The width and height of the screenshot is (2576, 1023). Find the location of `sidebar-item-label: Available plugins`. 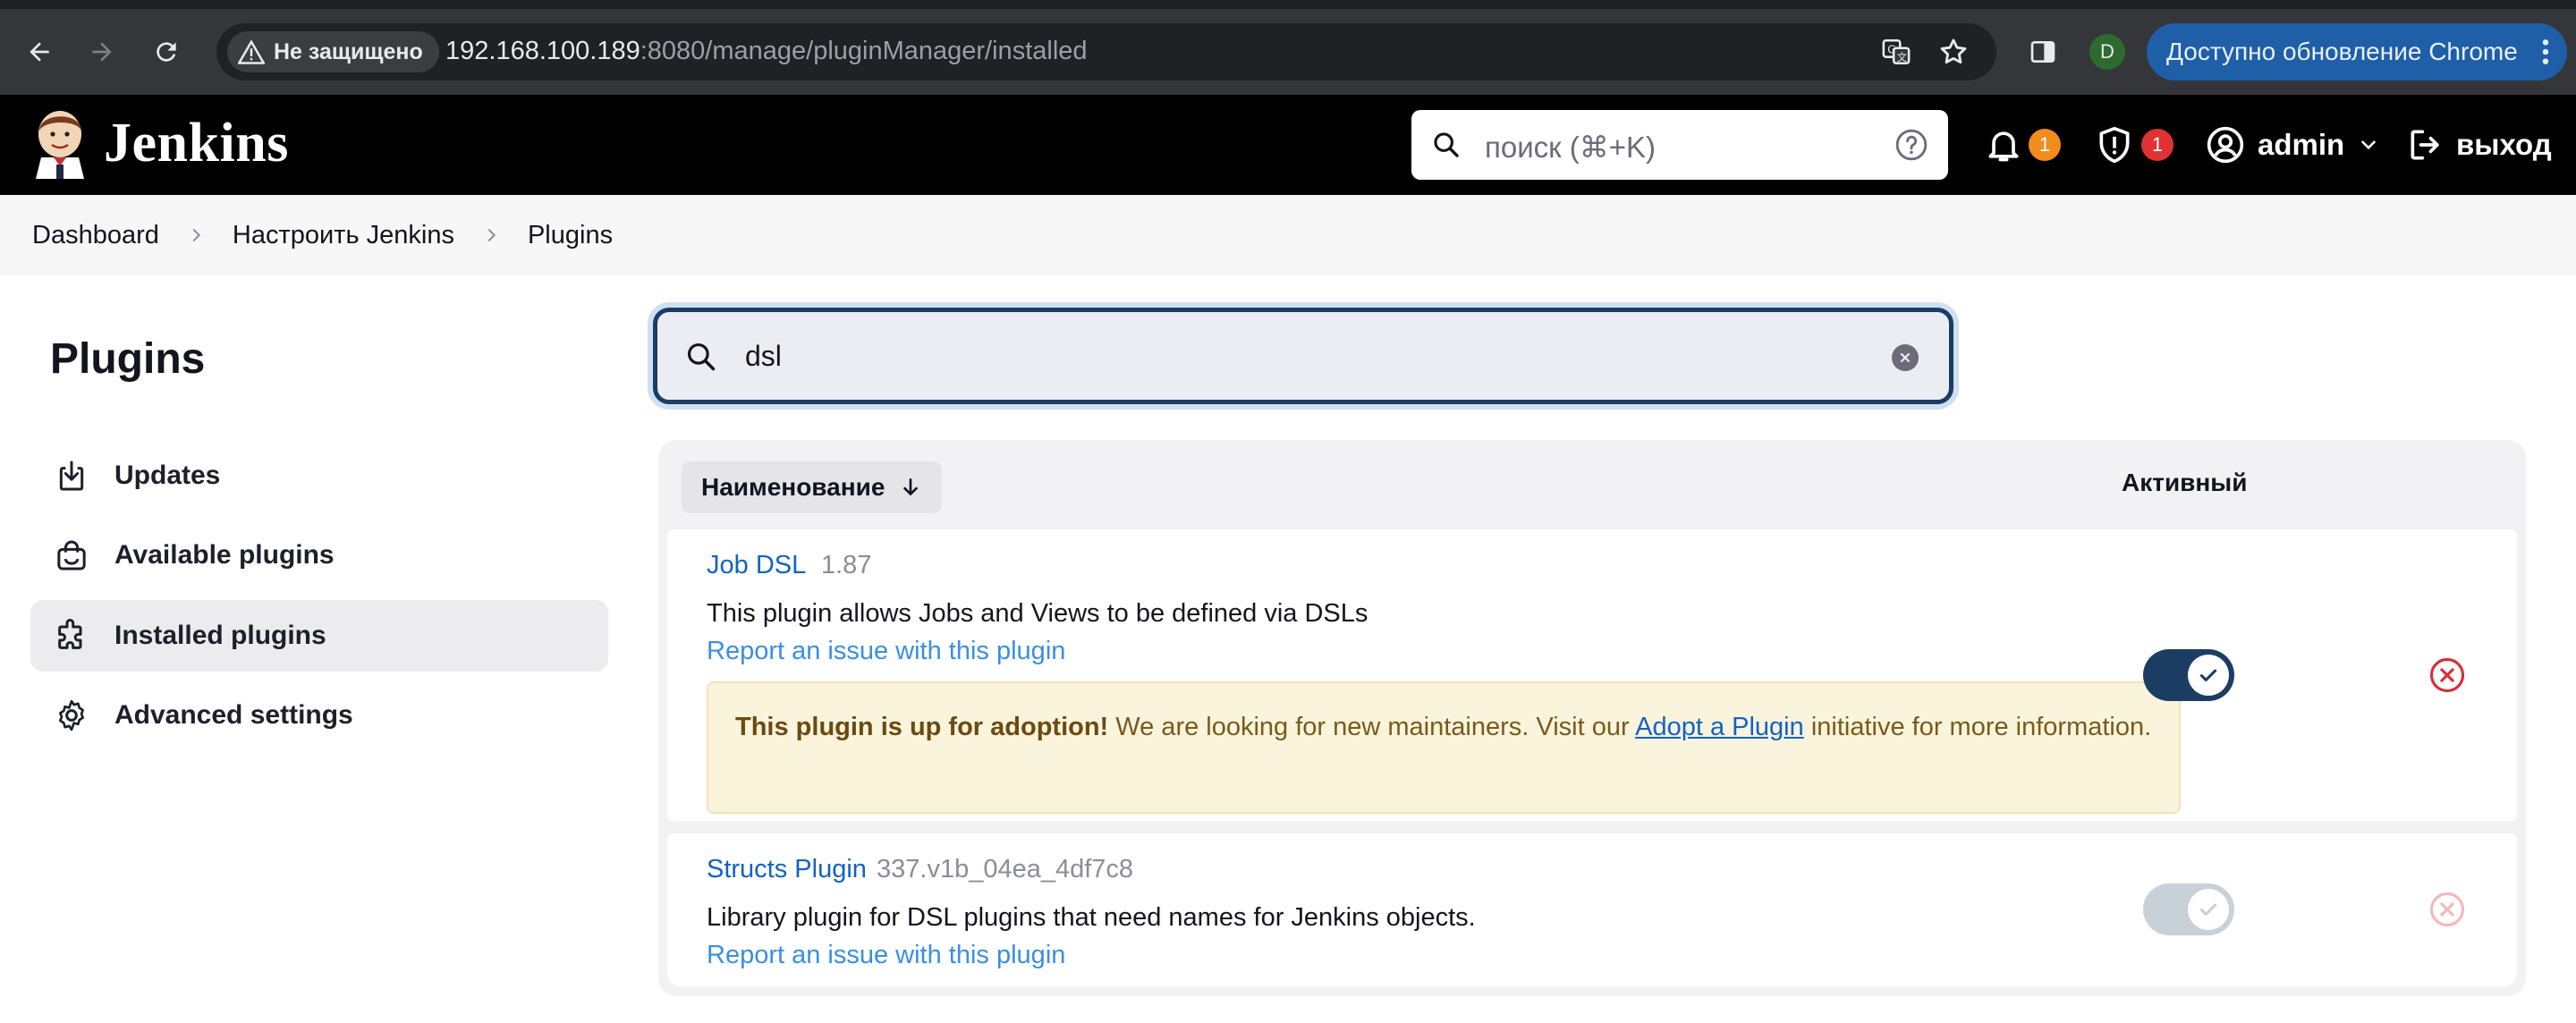

sidebar-item-label: Available plugins is located at coordinates (224, 555).